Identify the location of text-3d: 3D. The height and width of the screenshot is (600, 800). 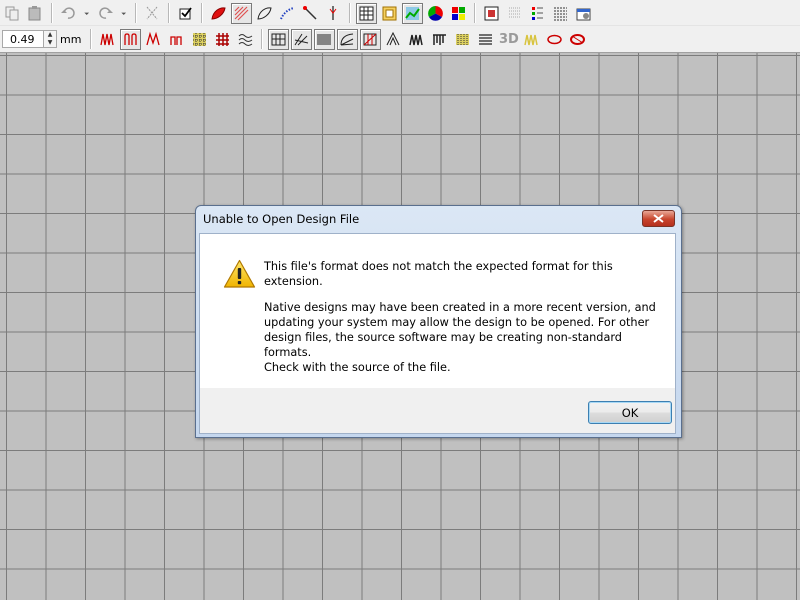
(509, 39).